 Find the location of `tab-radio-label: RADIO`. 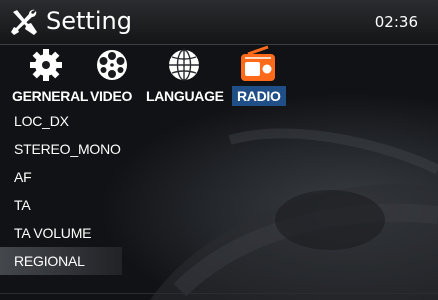

tab-radio-label: RADIO is located at coordinates (259, 96).